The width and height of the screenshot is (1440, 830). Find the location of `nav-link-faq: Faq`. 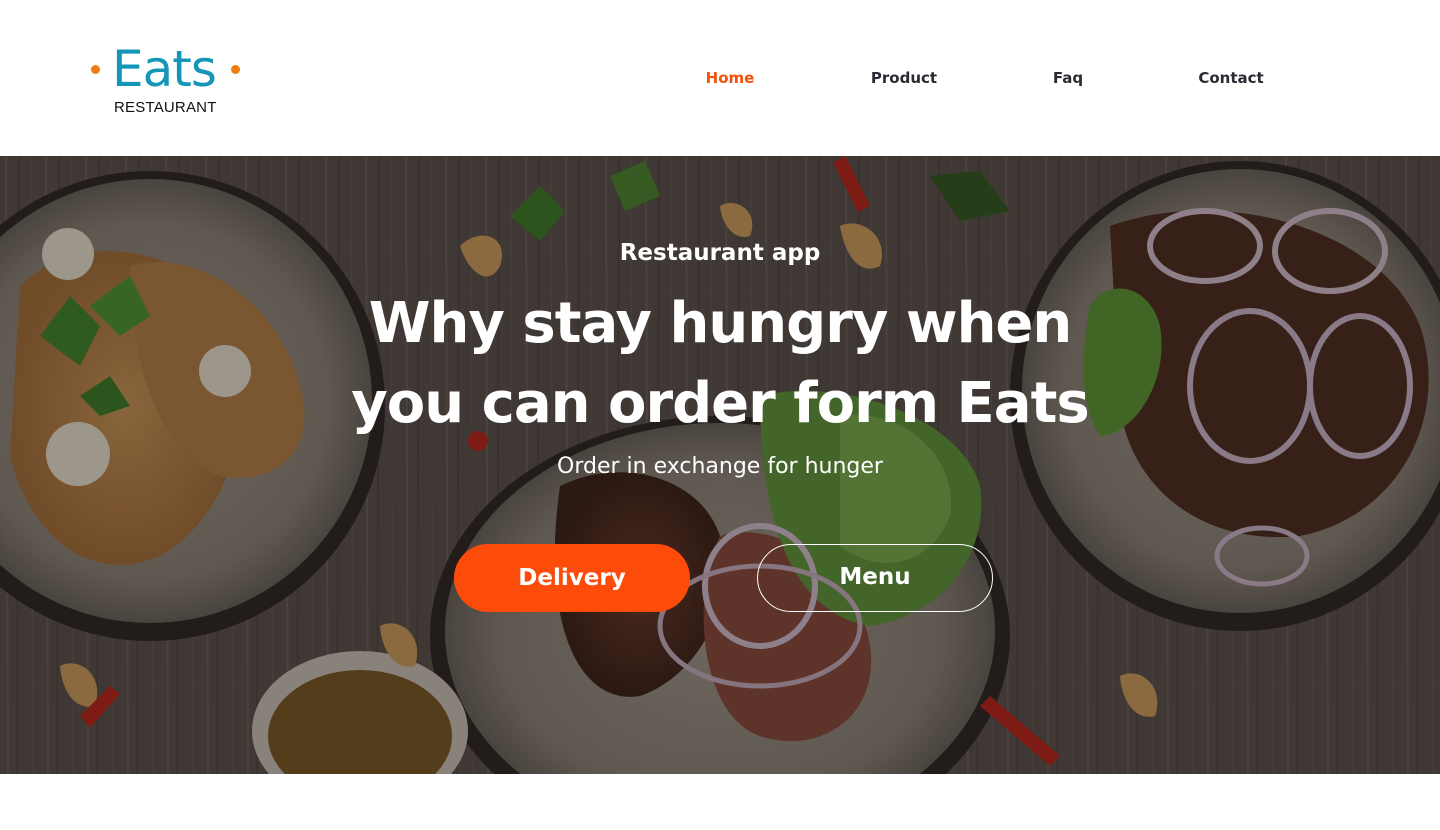

nav-link-faq: Faq is located at coordinates (1068, 78).